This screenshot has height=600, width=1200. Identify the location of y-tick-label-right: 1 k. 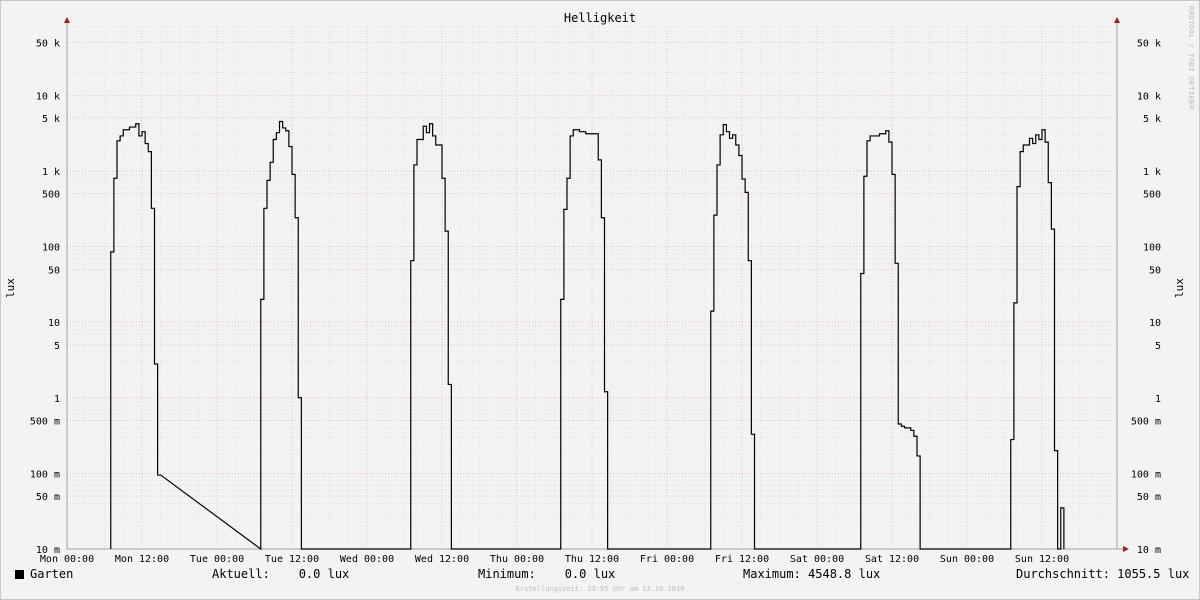
(1152, 172).